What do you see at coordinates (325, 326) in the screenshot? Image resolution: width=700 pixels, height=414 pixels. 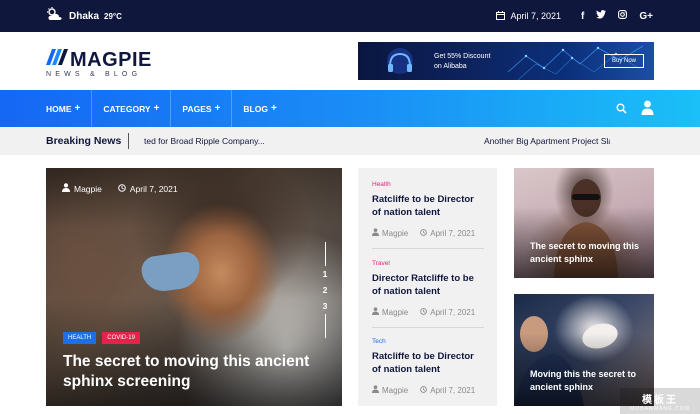 I see `pager-line-bottom` at bounding box center [325, 326].